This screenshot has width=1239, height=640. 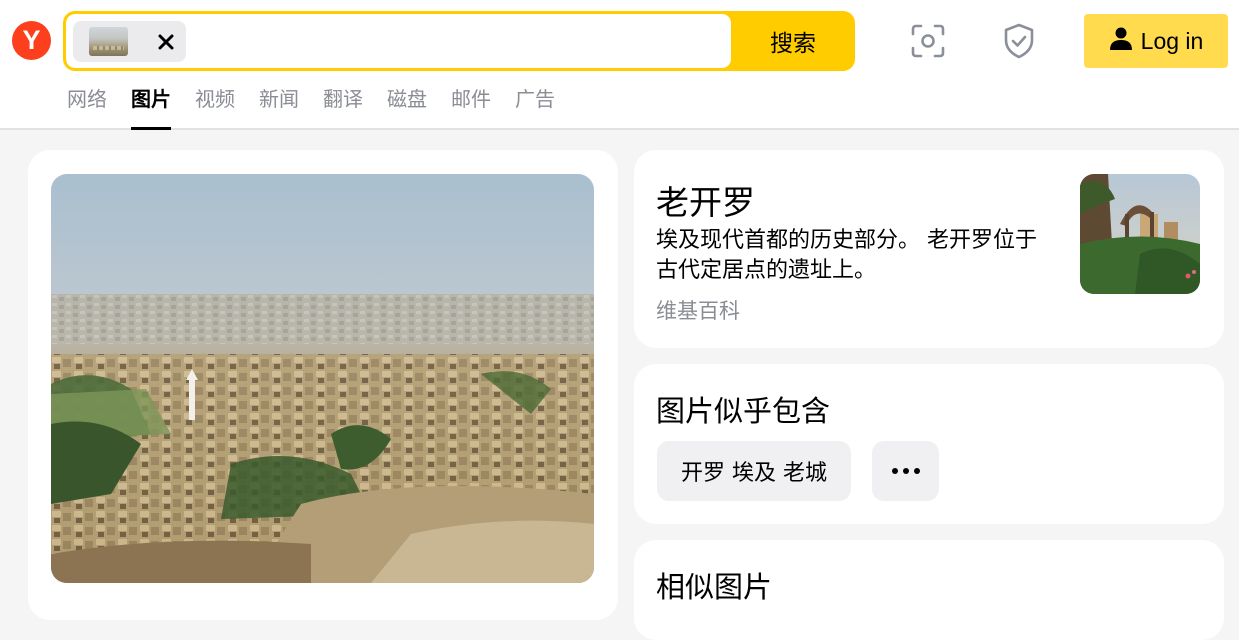 I want to click on user-icon, so click(x=1121, y=41).